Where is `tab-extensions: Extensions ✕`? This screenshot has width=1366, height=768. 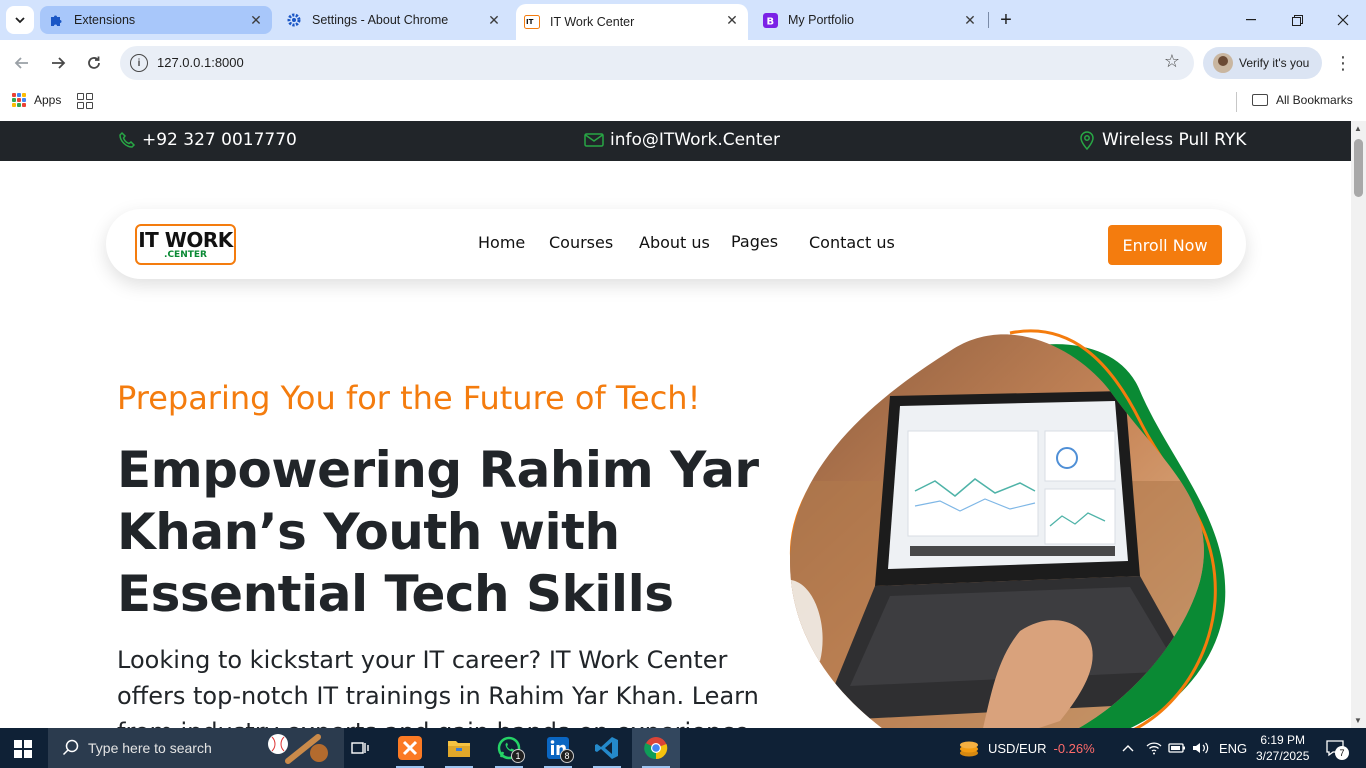 tab-extensions: Extensions ✕ is located at coordinates (156, 20).